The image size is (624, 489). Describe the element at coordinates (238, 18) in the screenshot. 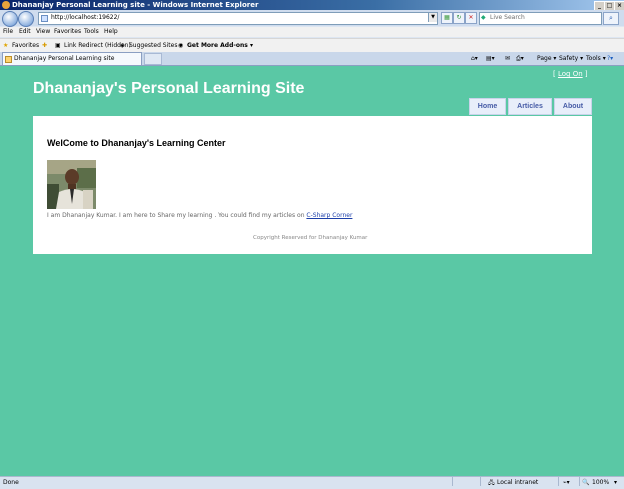

I see `address-bar: http://localhost:19622/` at that location.